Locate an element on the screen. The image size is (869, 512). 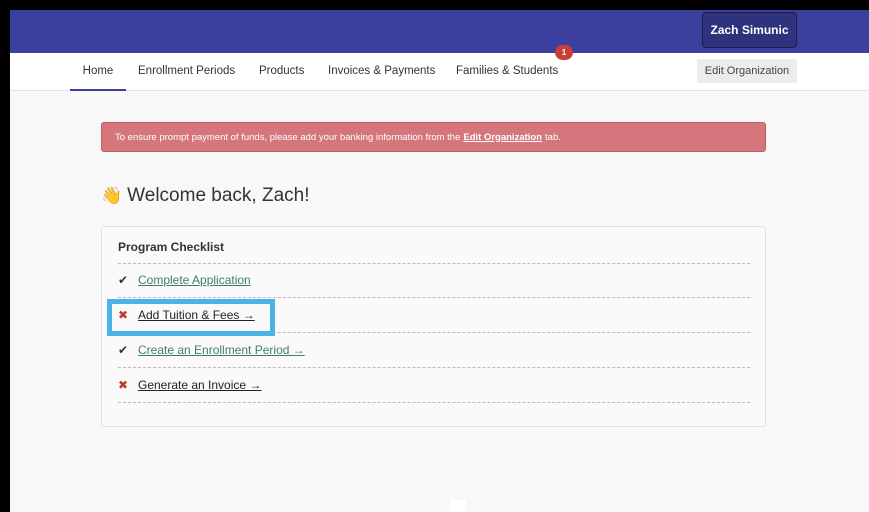
nav-products: Products is located at coordinates (281, 72).